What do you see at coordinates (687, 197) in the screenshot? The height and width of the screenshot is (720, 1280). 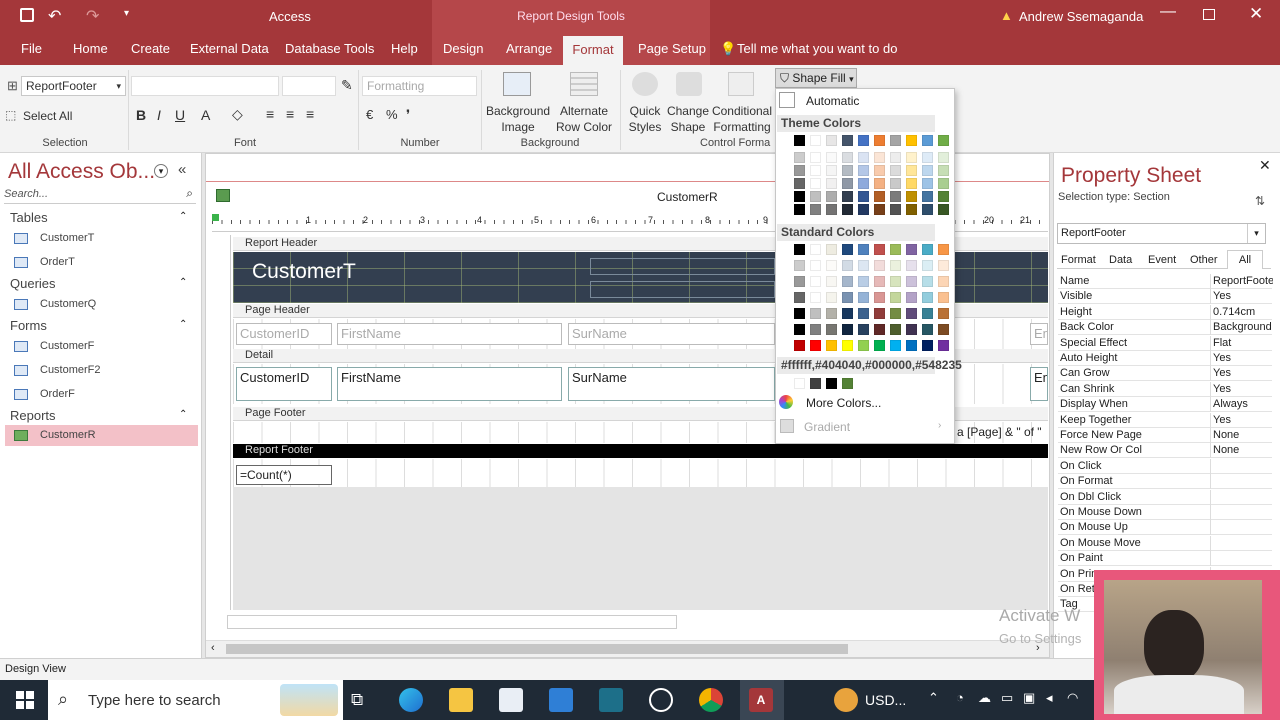 I see `report-tab-title: CustomerR` at bounding box center [687, 197].